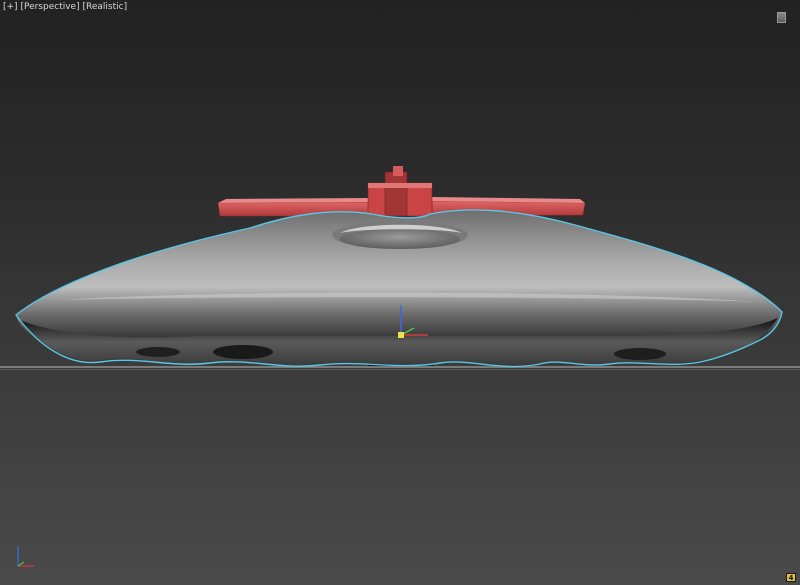  Describe the element at coordinates (400, 368) in the screenshot. I see `ground-grid` at that location.